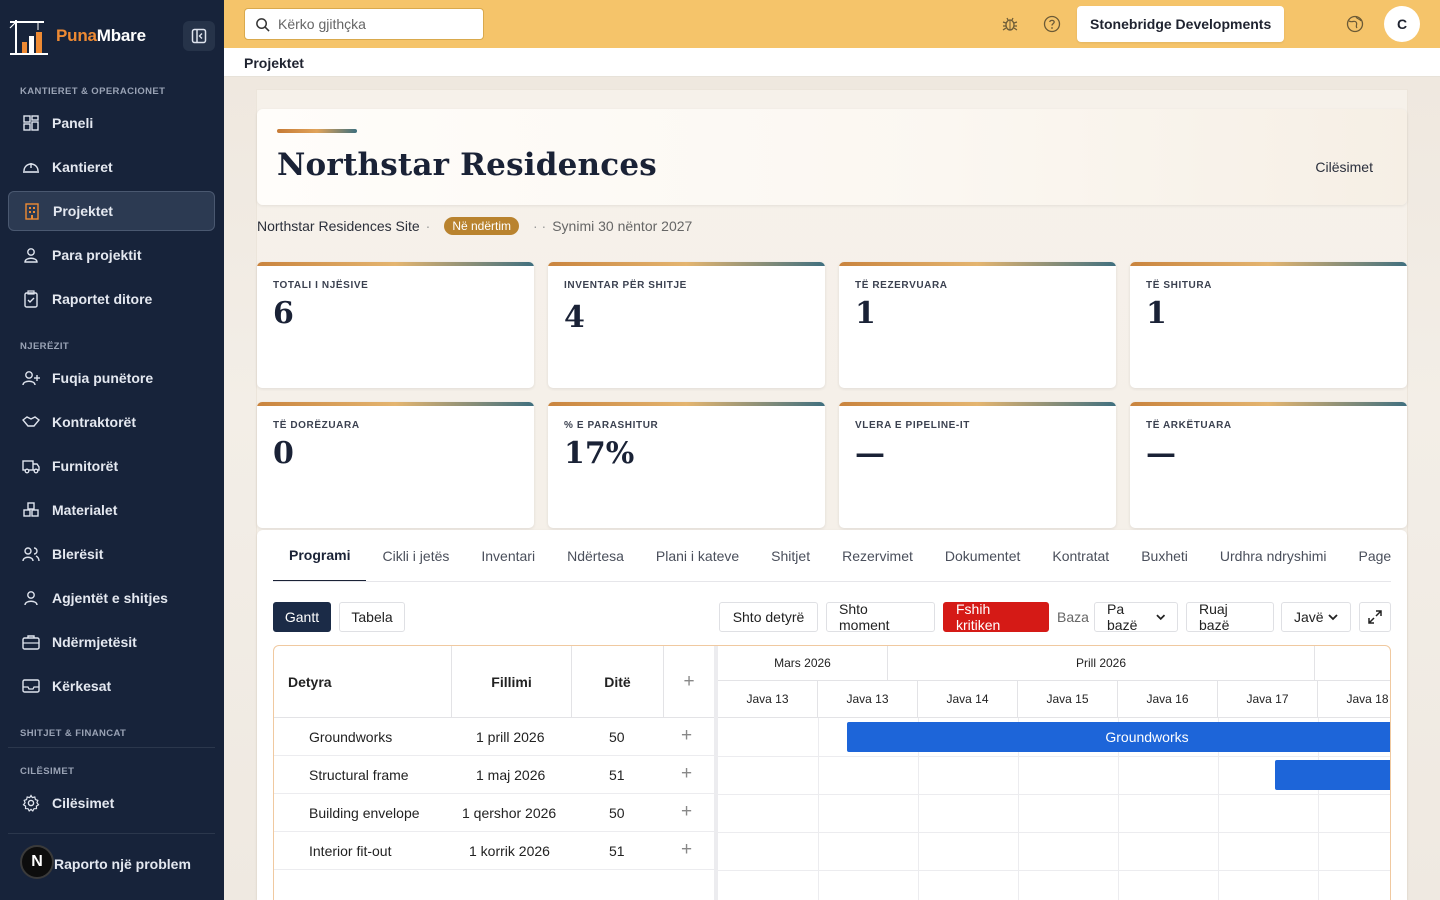 Image resolution: width=1440 pixels, height=900 pixels. Describe the element at coordinates (977, 325) in the screenshot. I see `stat-card-reserved: TË REZERVUARA 1` at that location.